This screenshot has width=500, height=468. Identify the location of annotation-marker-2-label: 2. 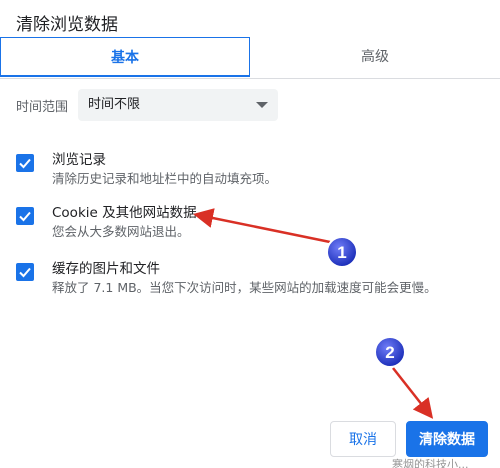
(389, 352).